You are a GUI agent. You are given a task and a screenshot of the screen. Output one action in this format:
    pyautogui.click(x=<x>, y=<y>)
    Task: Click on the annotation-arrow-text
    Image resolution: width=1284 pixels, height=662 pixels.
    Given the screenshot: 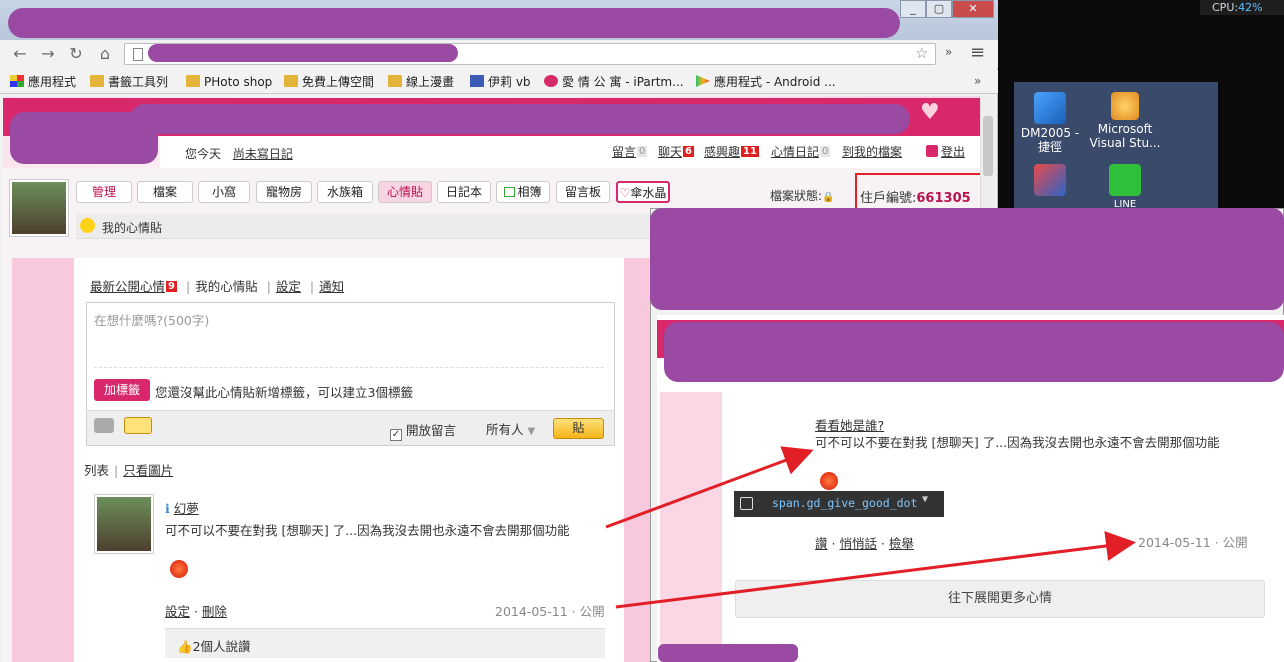 What is the action you would take?
    pyautogui.click(x=709, y=487)
    